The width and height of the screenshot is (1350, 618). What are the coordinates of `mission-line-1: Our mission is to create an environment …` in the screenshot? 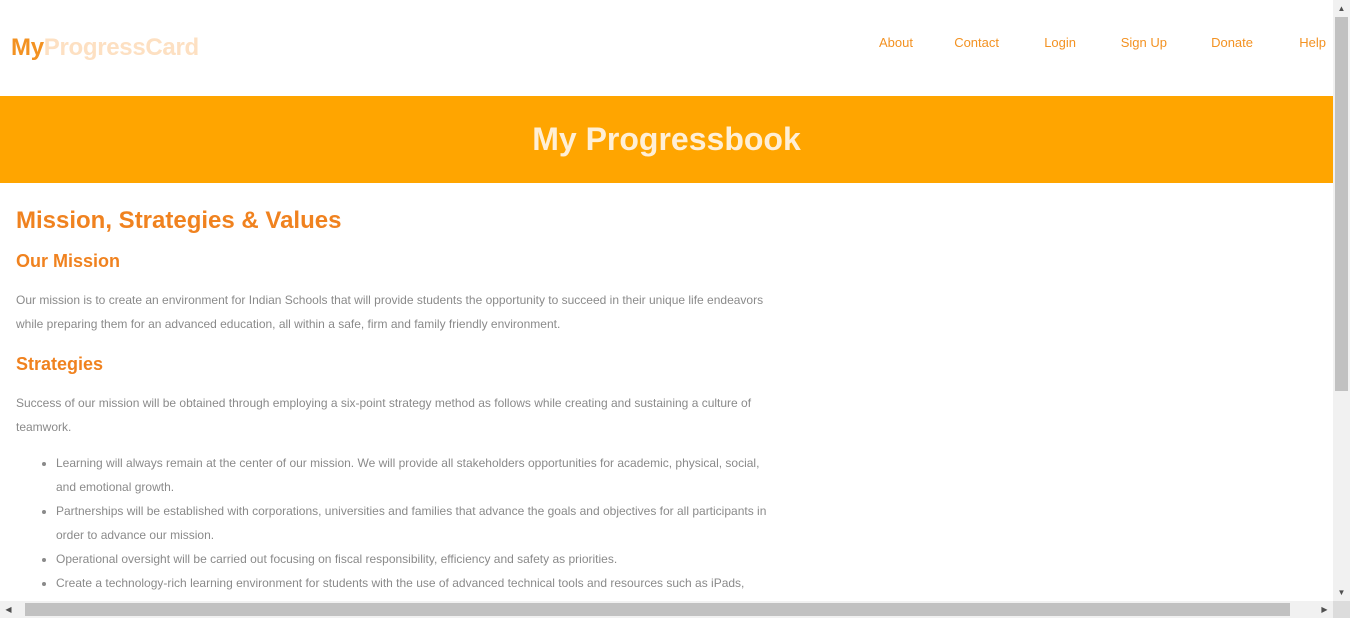 It's located at (390, 300).